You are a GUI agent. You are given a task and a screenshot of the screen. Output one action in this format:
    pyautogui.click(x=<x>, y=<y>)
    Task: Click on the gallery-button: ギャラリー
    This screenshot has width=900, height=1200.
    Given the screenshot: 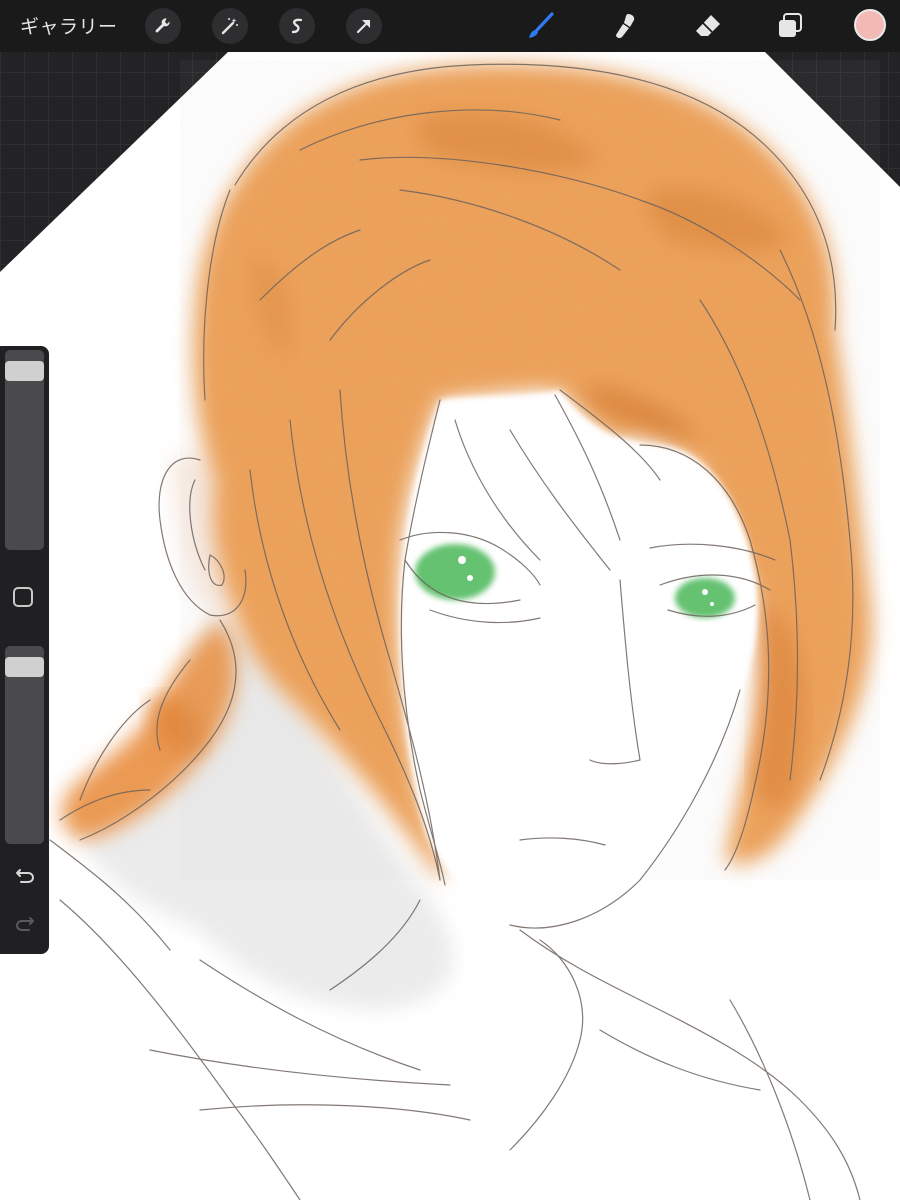 What is the action you would take?
    pyautogui.click(x=69, y=25)
    